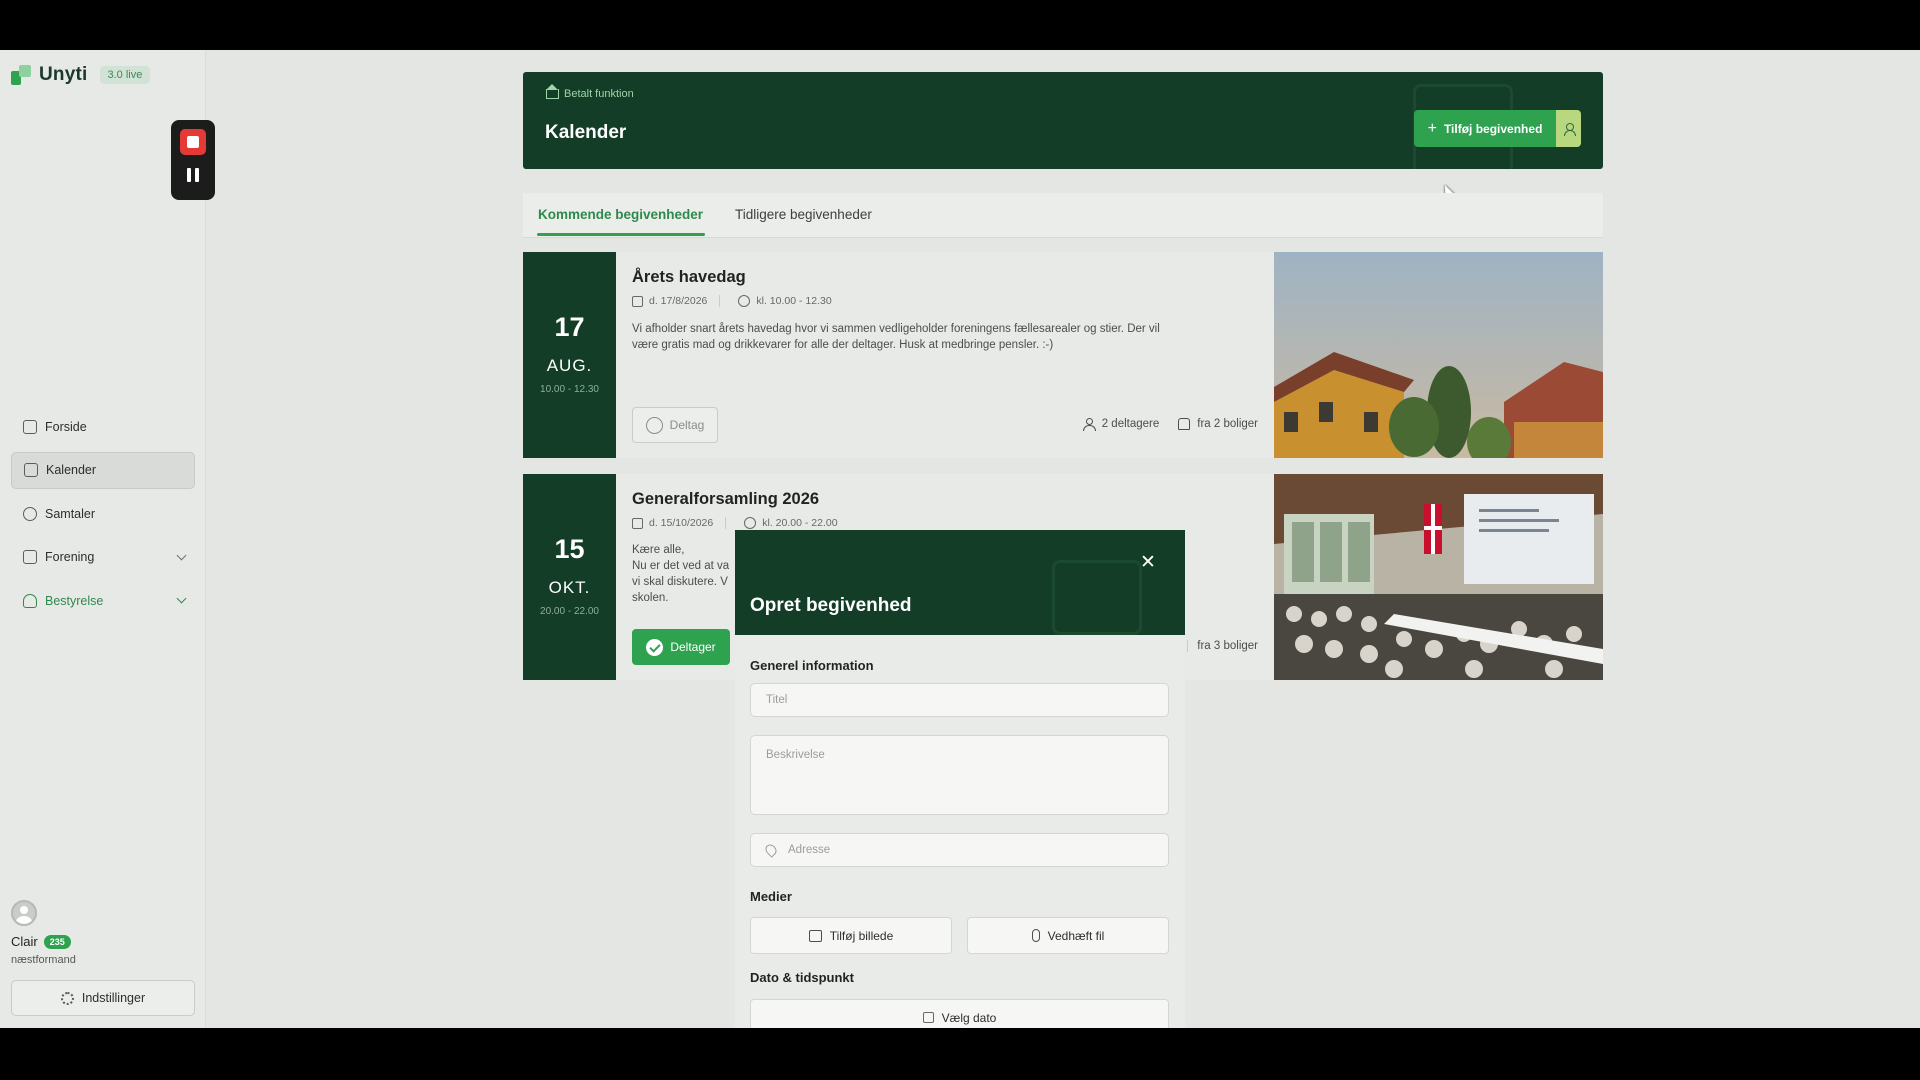 Image resolution: width=1920 pixels, height=1080 pixels. I want to click on stop-record-icon, so click(193, 142).